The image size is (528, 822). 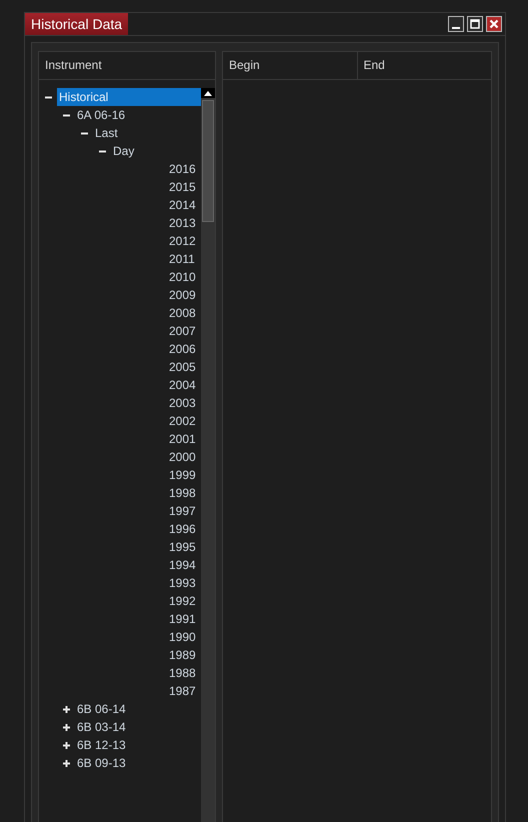 I want to click on tree-item: 2013, so click(x=182, y=223).